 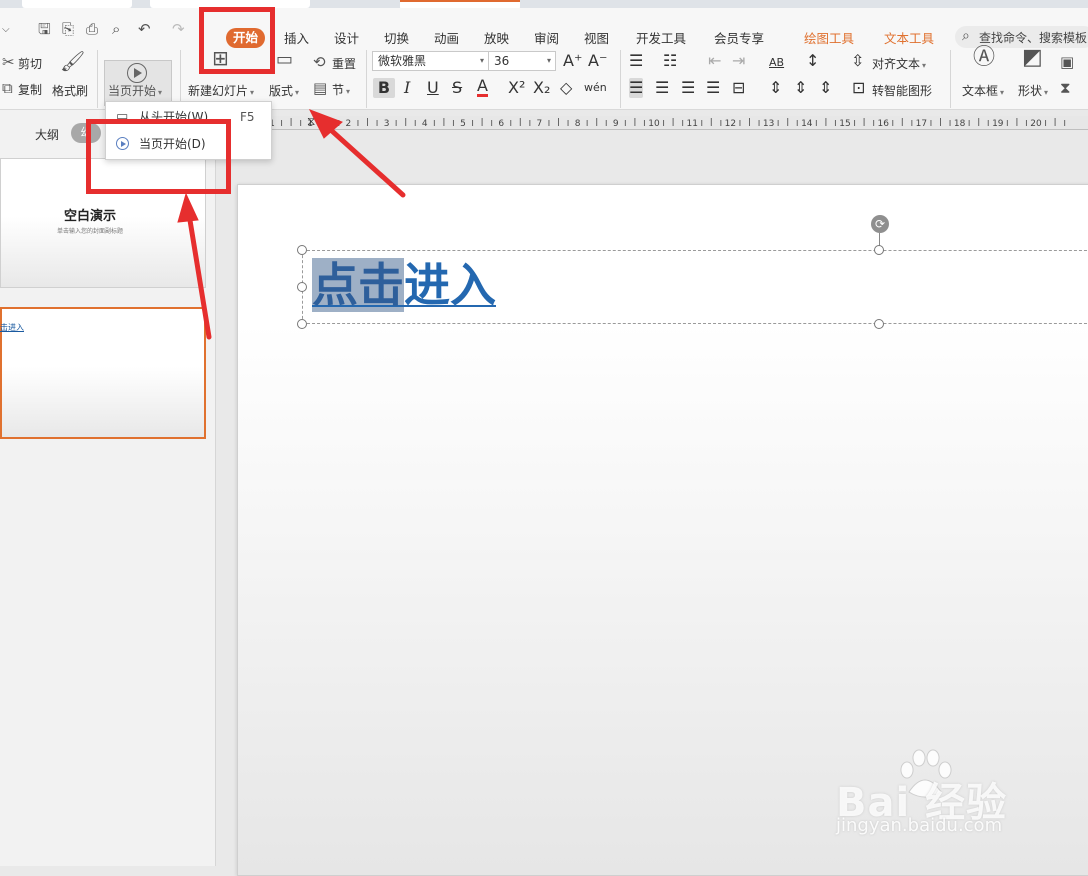 I want to click on annotation-arrows, so click(x=291, y=224).